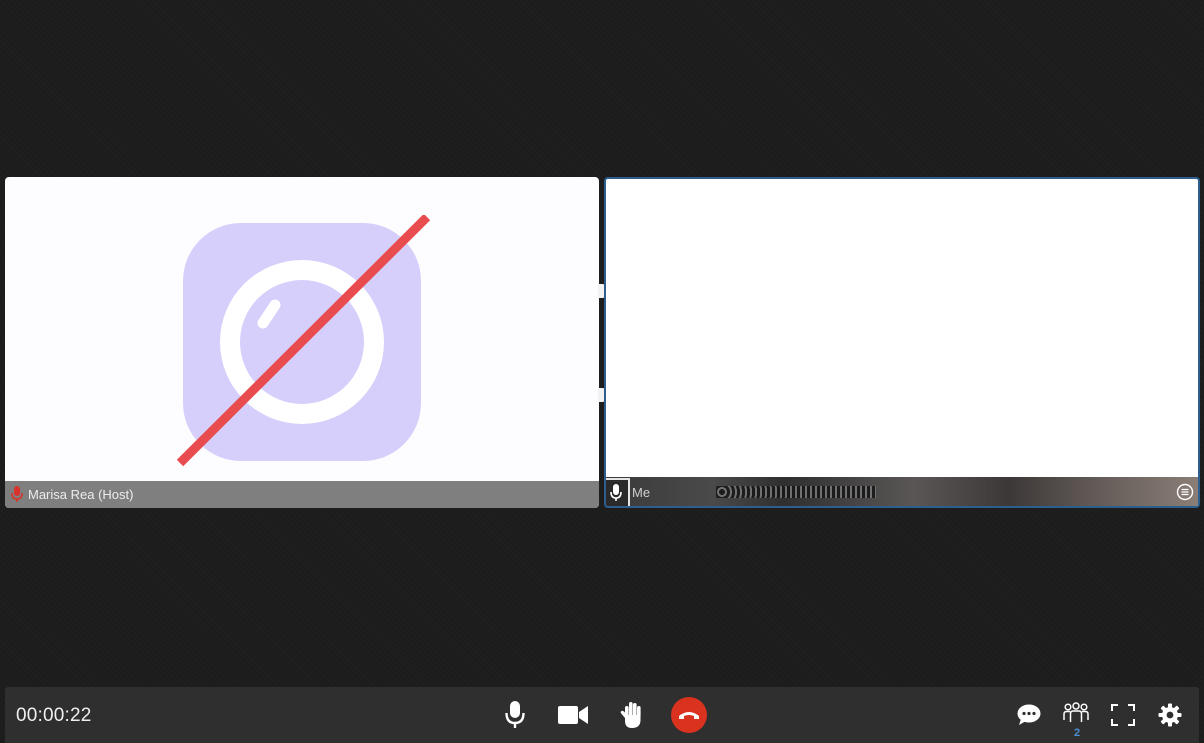 The image size is (1204, 743). I want to click on participant-name-label: Marisa Rea (Host), so click(81, 494).